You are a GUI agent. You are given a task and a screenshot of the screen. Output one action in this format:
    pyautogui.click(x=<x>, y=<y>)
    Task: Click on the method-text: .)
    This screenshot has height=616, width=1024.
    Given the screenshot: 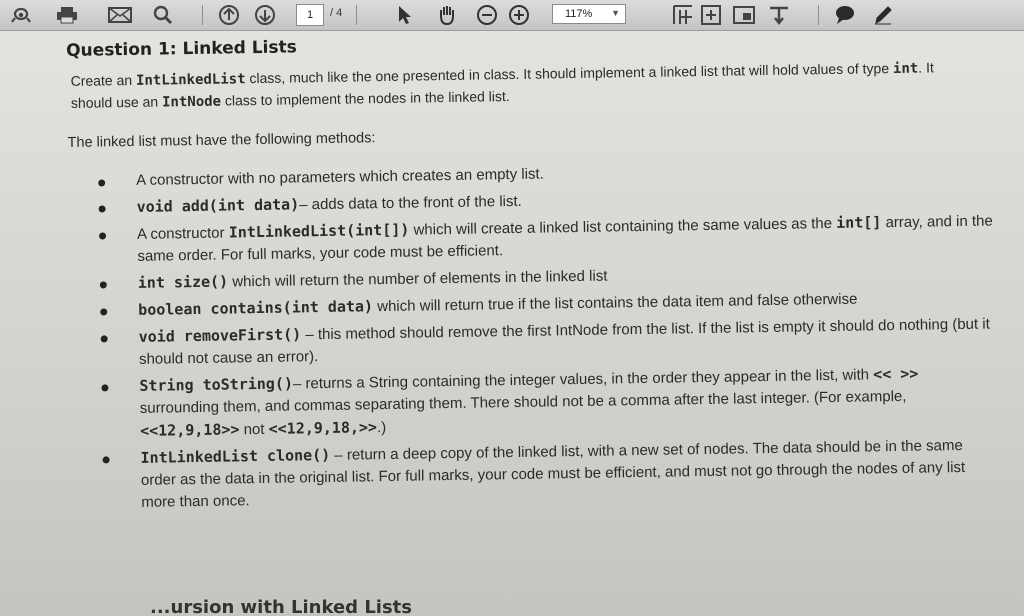 What is the action you would take?
    pyautogui.click(x=381, y=428)
    